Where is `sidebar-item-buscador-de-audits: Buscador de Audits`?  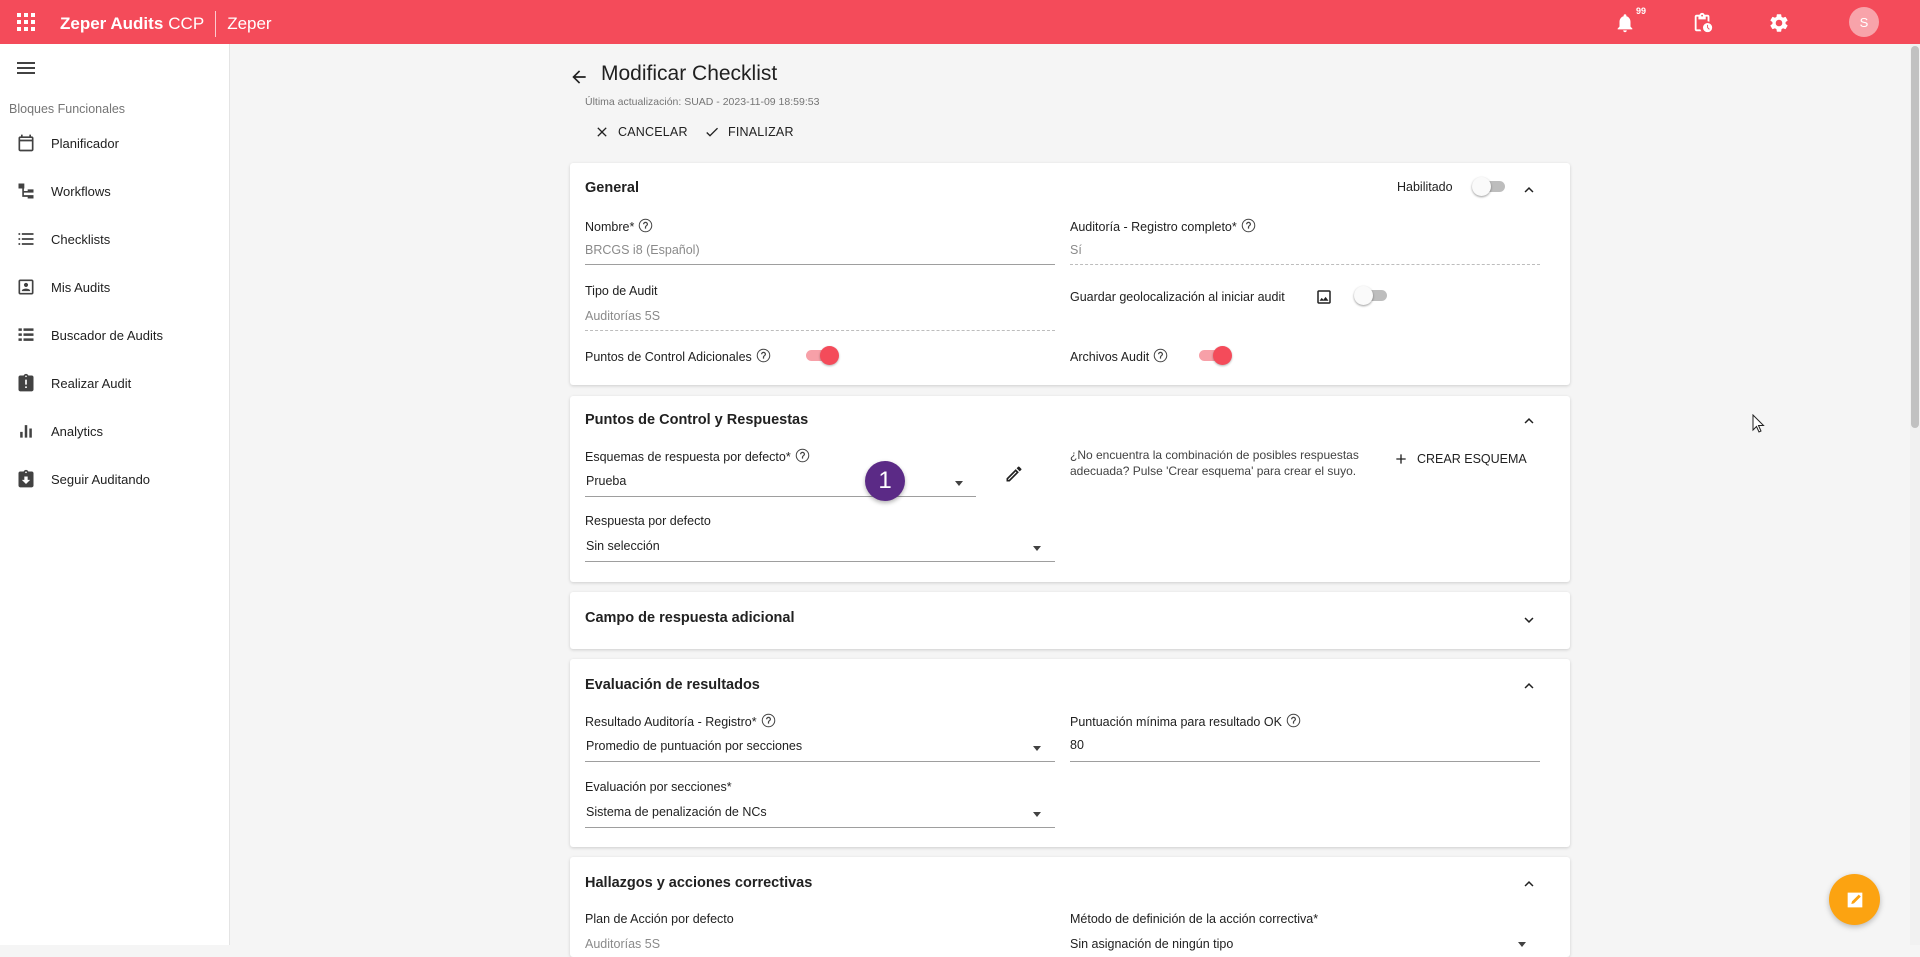 sidebar-item-buscador-de-audits: Buscador de Audits is located at coordinates (114, 335).